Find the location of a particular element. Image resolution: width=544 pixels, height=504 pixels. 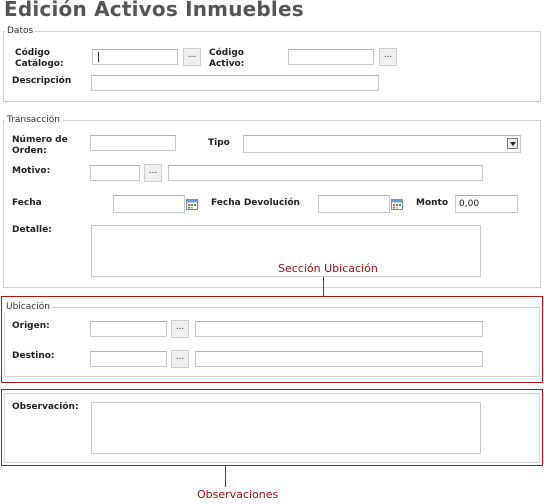

codigo-catalogo-input is located at coordinates (135, 57).